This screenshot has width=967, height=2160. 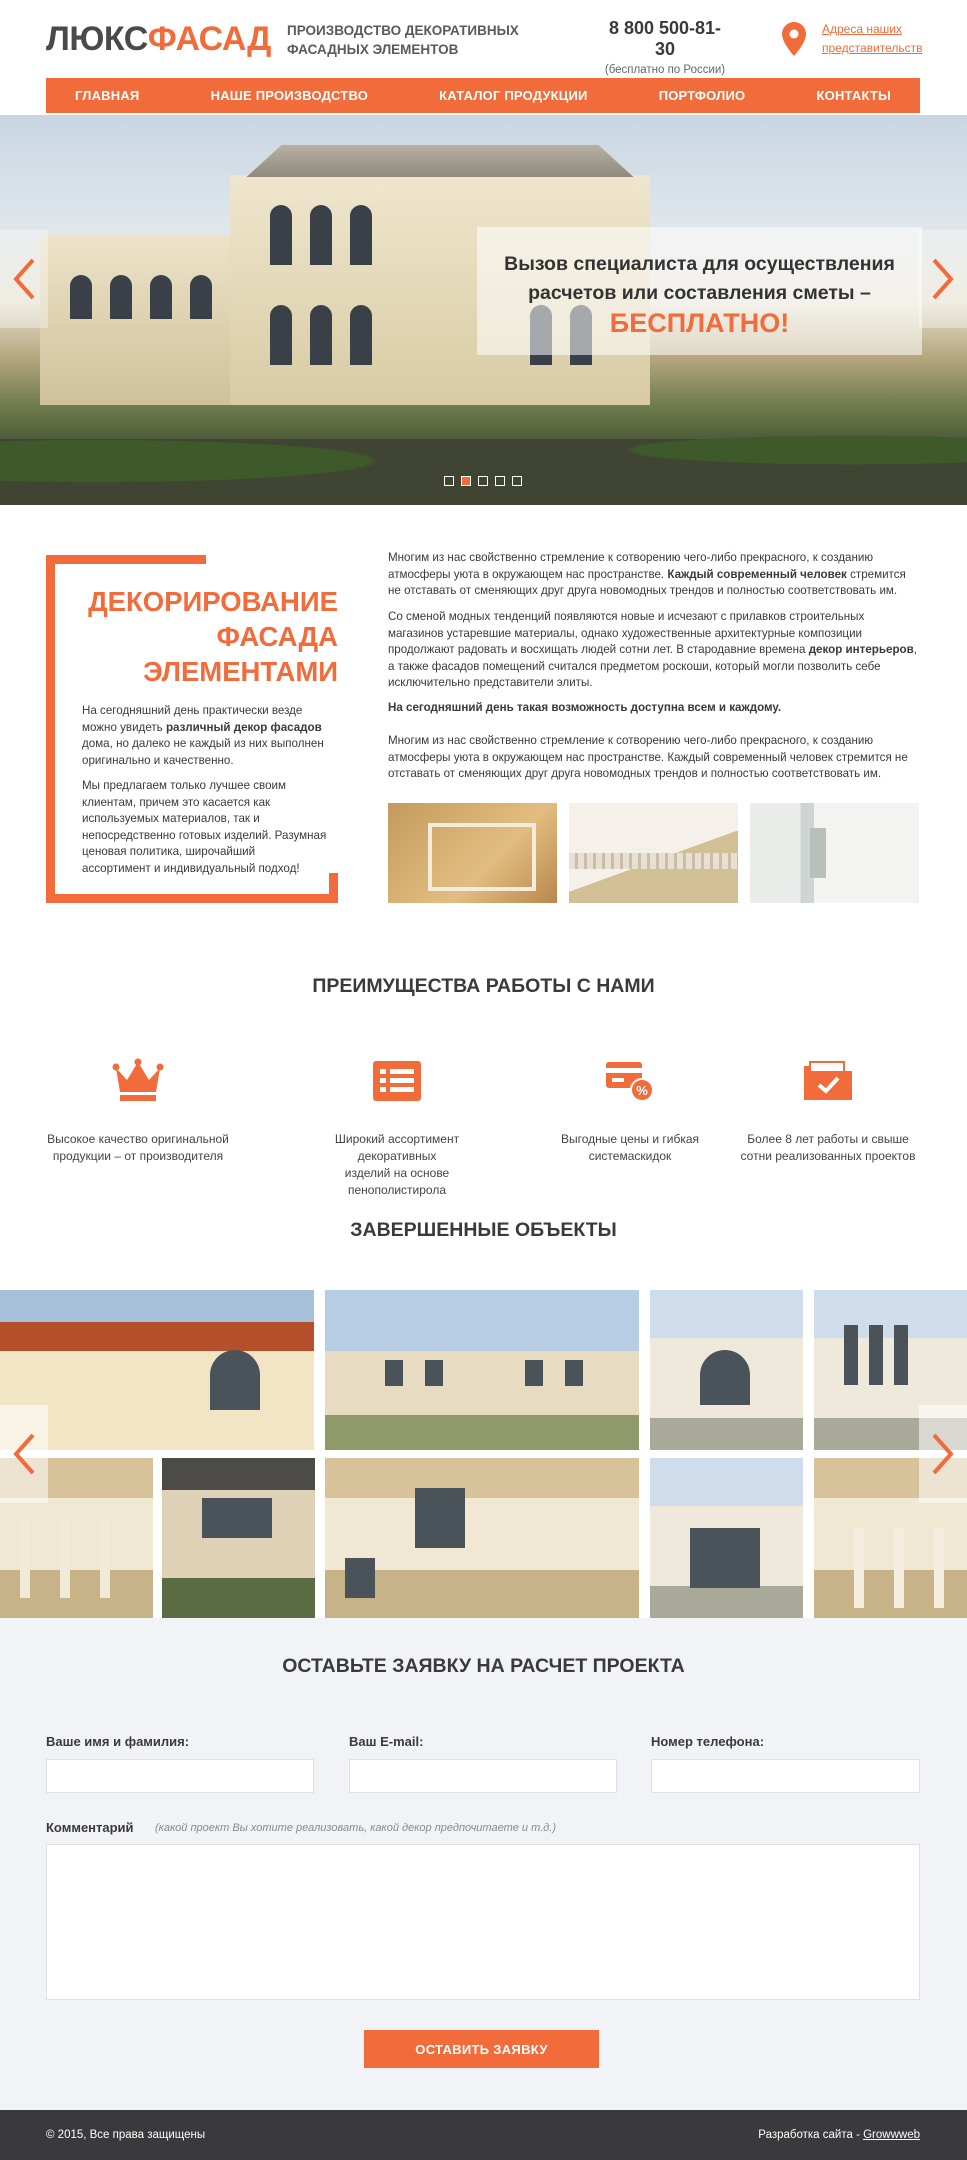 I want to click on folder-check-icon, so click(x=828, y=1080).